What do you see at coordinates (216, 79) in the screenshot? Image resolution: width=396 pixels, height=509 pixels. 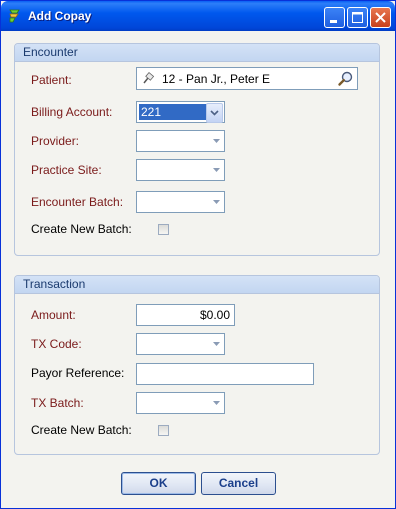 I see `patient-value: 12 - Pan Jr., Peter E` at bounding box center [216, 79].